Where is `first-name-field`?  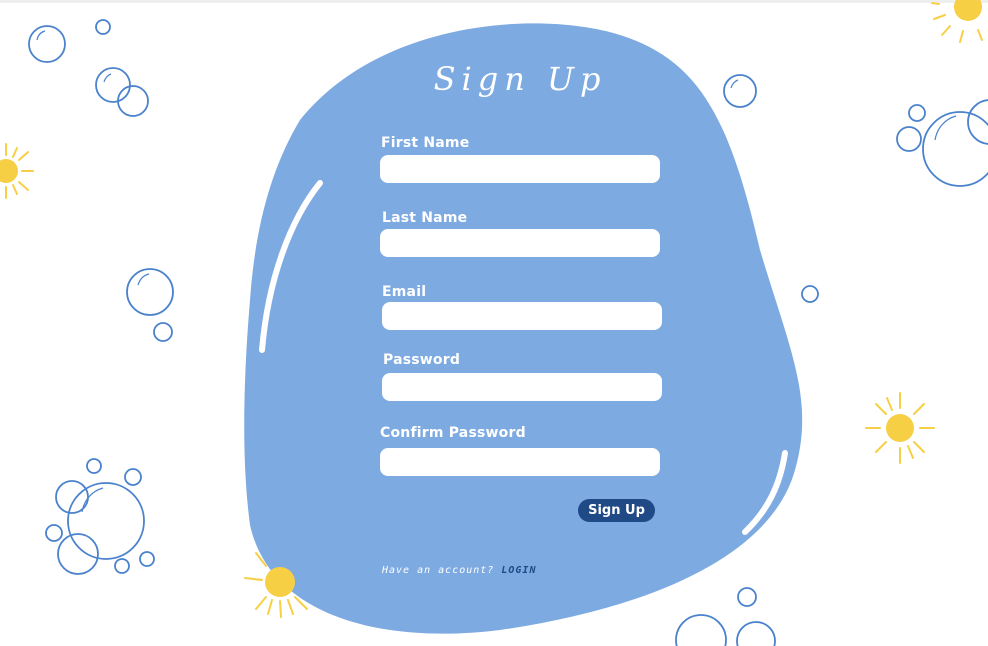 first-name-field is located at coordinates (520, 169).